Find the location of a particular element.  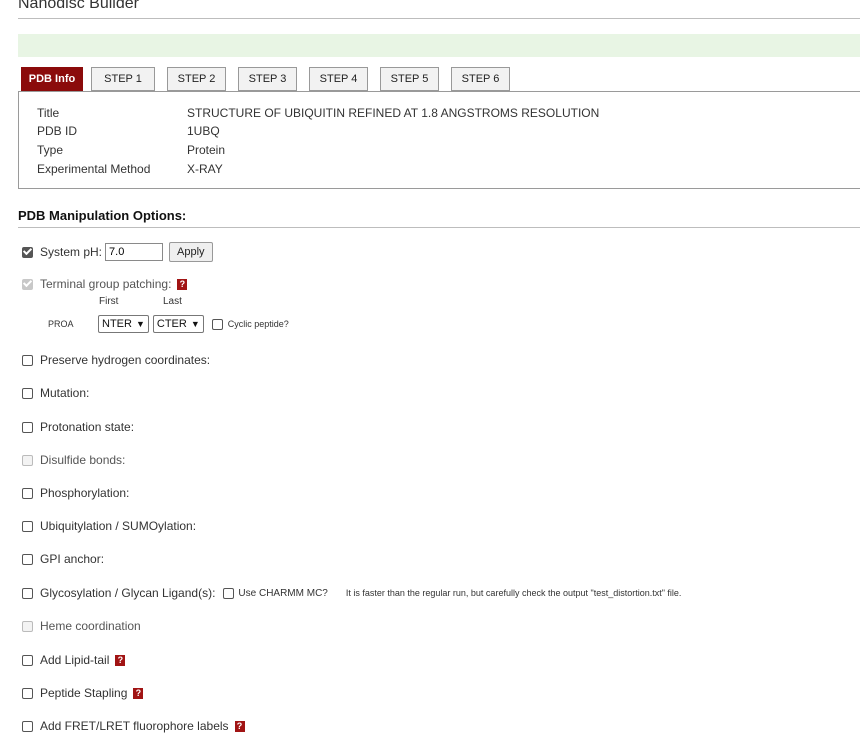

terminal-patching-checkbox is located at coordinates (27, 284).